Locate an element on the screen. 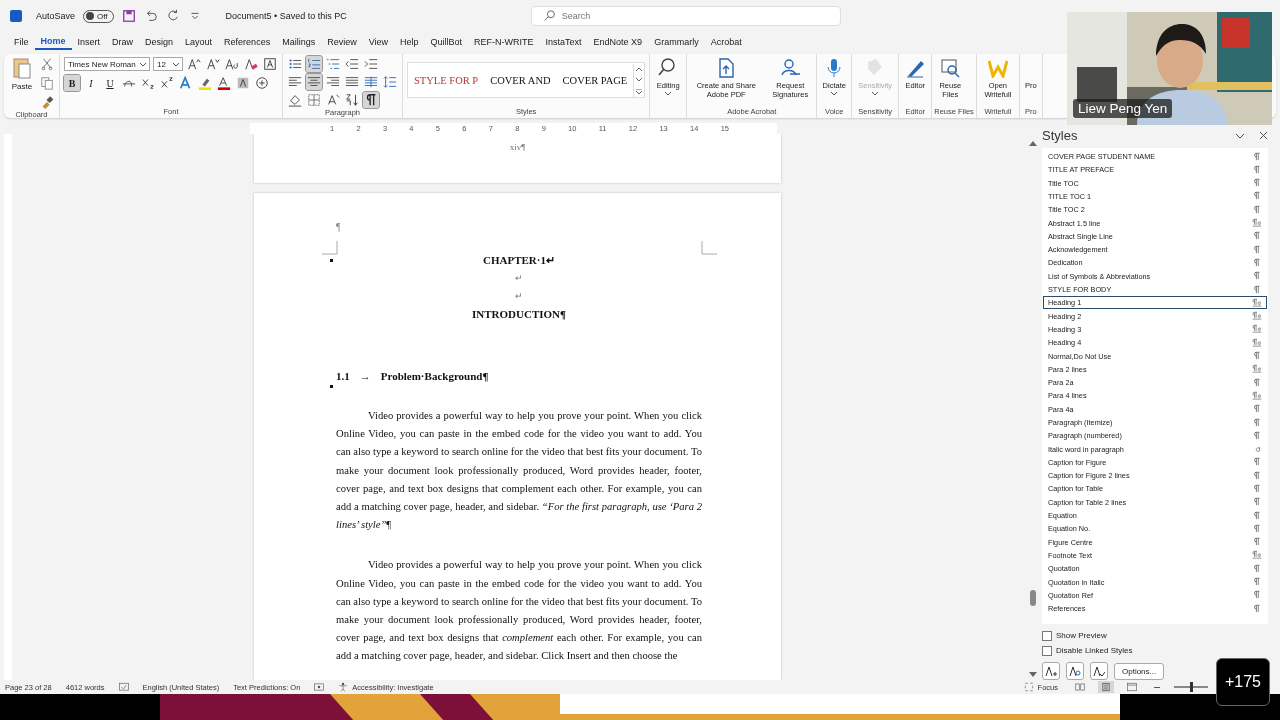 The height and width of the screenshot is (720, 1280). tab-arrow: → is located at coordinates (365, 376).